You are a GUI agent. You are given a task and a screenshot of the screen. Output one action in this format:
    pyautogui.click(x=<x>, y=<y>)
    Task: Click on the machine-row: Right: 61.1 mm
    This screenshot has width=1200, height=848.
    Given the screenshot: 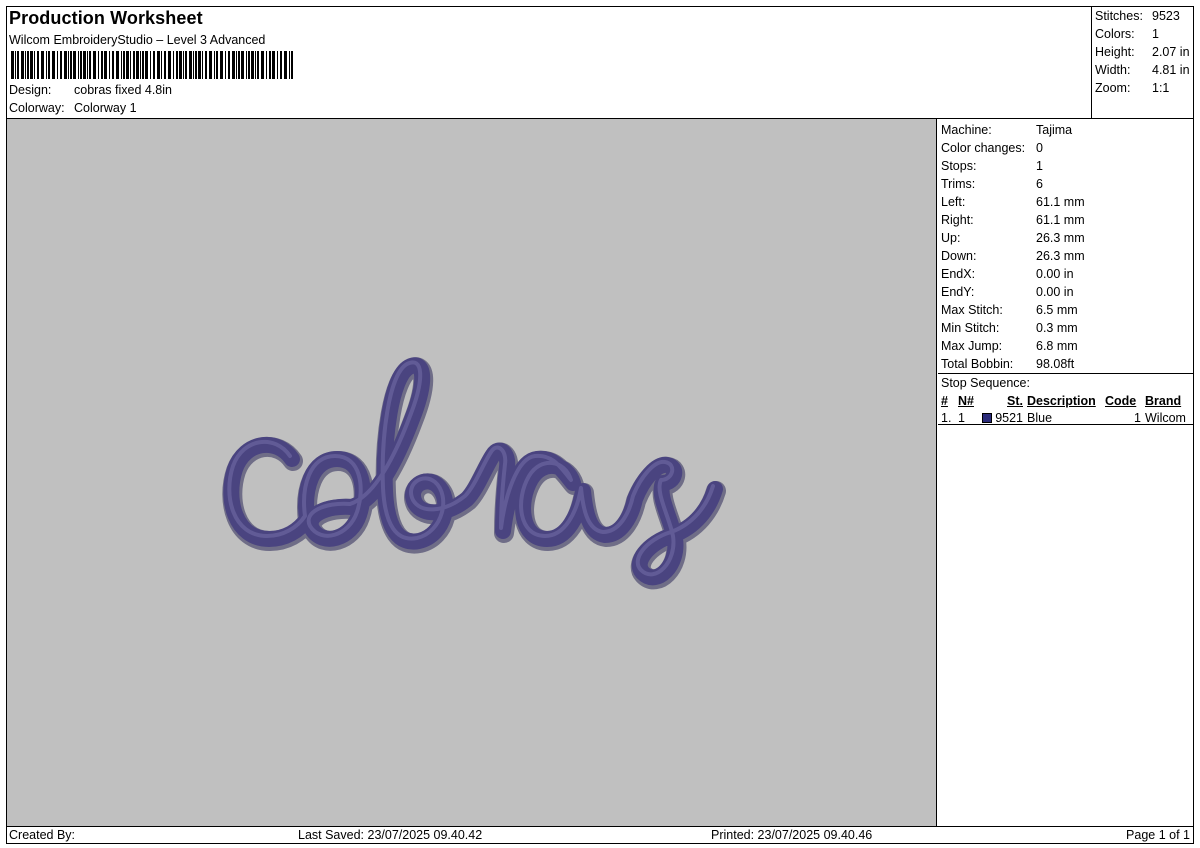 What is the action you would take?
    pyautogui.click(x=1067, y=220)
    